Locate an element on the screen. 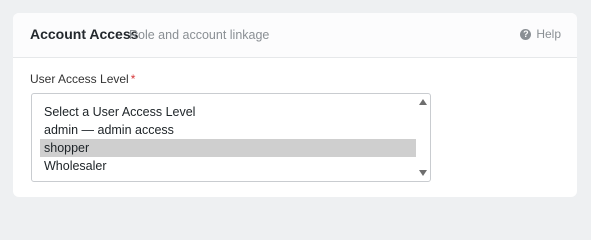 Image resolution: width=591 pixels, height=240 pixels. scroll-down-arrow-icon is located at coordinates (423, 173).